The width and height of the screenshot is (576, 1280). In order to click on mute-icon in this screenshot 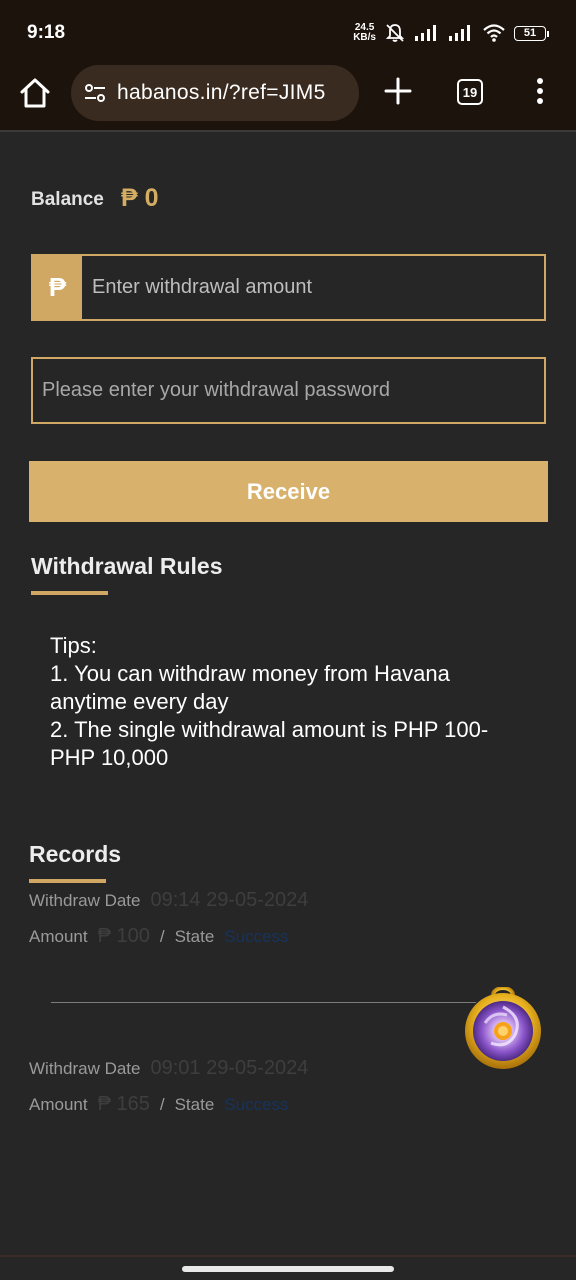, I will do `click(395, 33)`.